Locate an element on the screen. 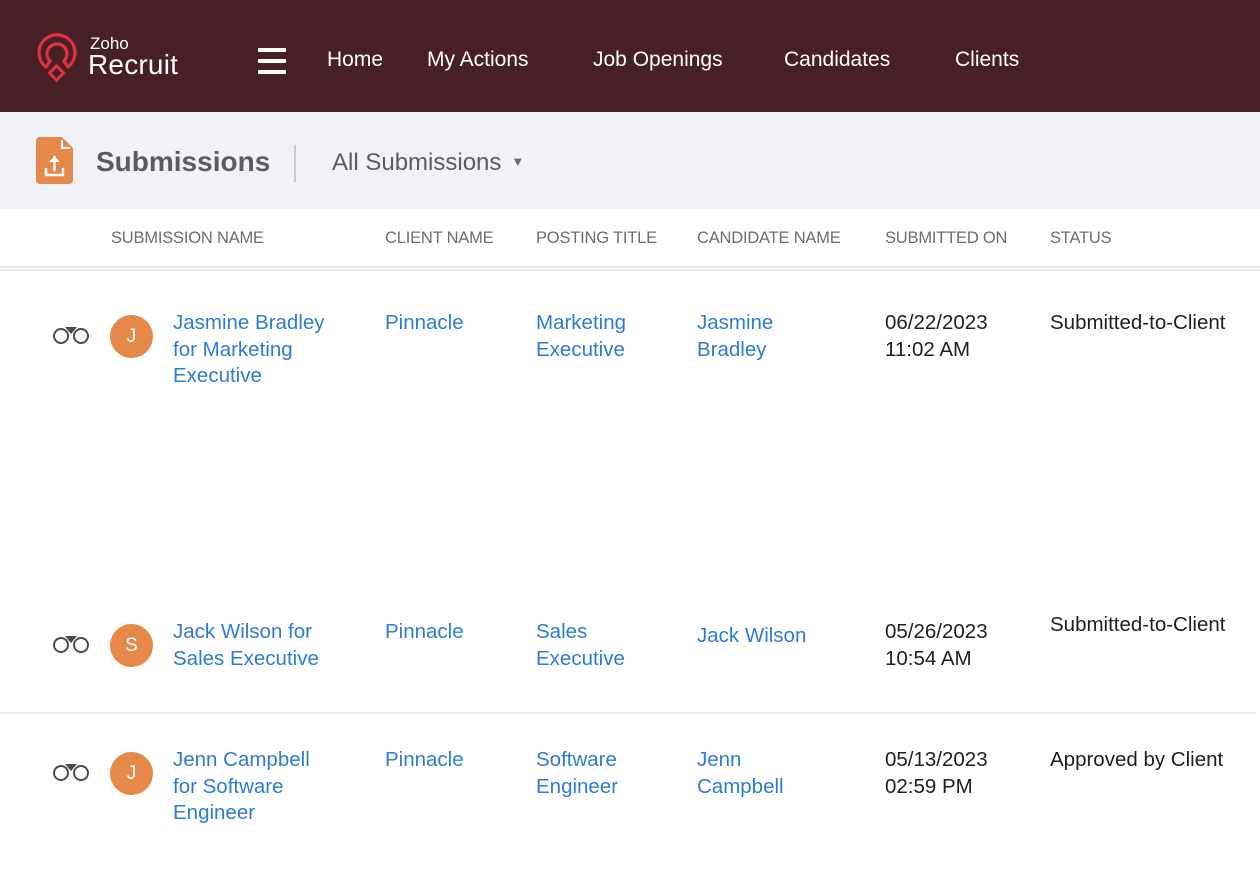 The image size is (1260, 873). hamburger-menu-icon is located at coordinates (272, 61).